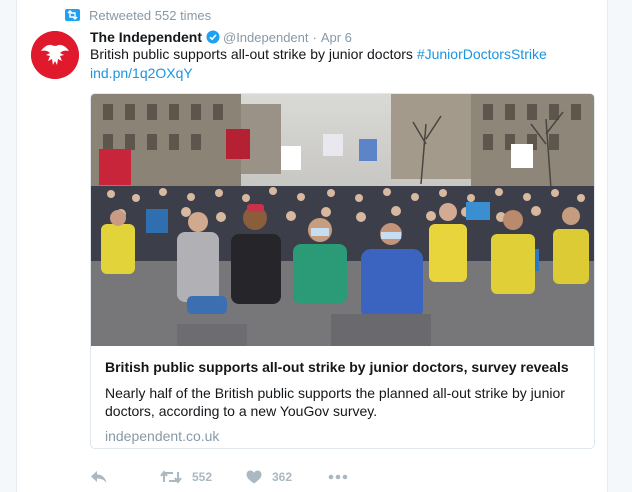 The width and height of the screenshot is (632, 492). I want to click on tweet-header: The Independent @Independent · Apr 6, so click(221, 37).